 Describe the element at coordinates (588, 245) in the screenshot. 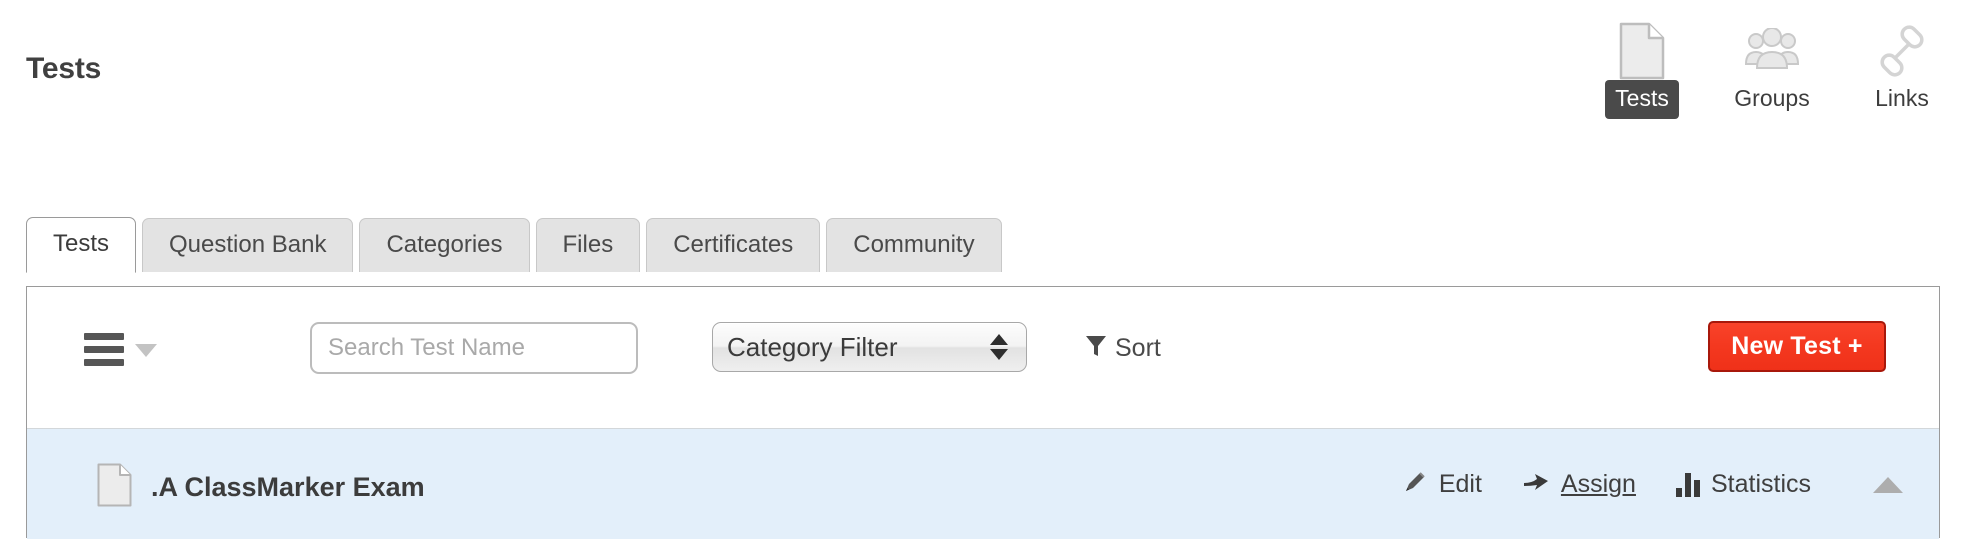

I see `tab-files: Files` at that location.